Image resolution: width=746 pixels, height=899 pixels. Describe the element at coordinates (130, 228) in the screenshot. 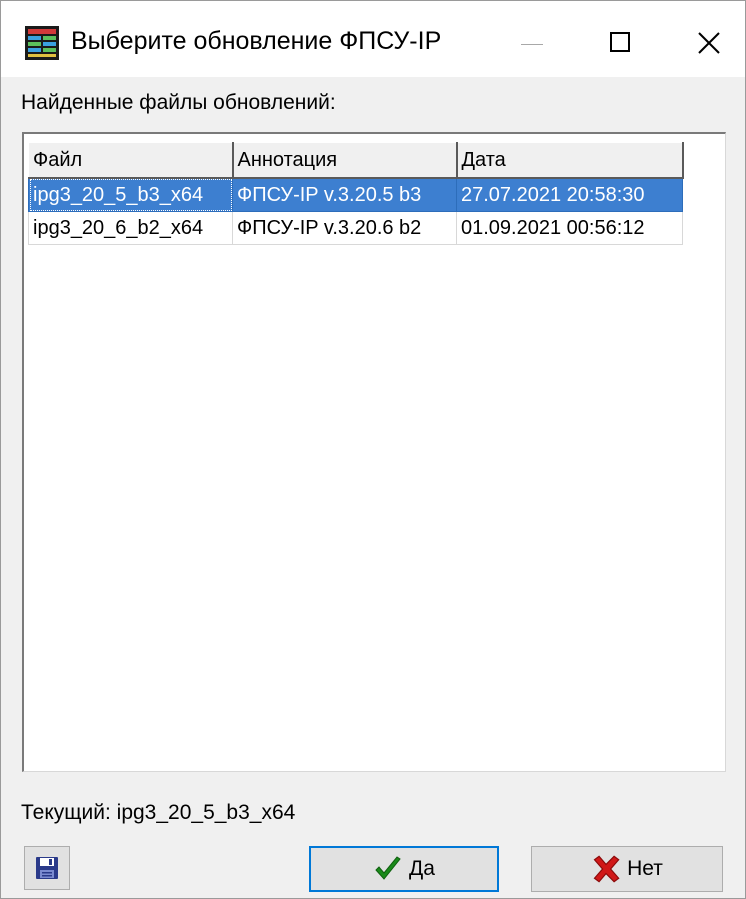

I see `cell-file: ipg3_20_6_b2_x64` at that location.